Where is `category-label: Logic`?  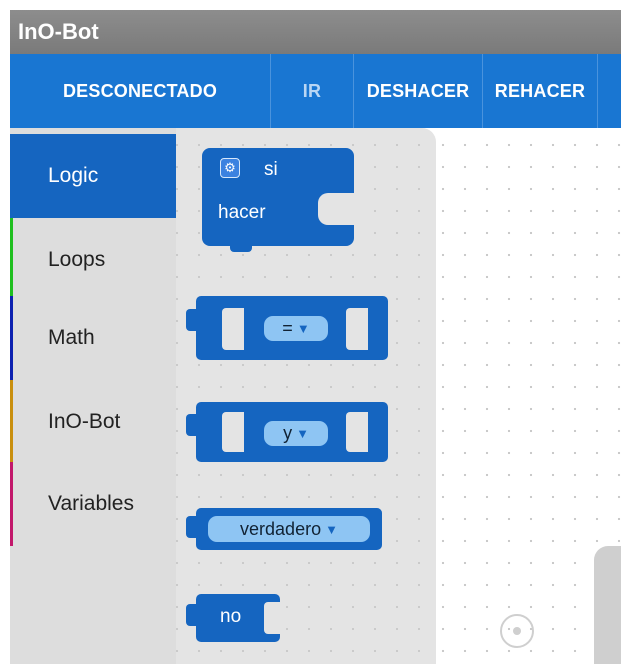 category-label: Logic is located at coordinates (73, 175).